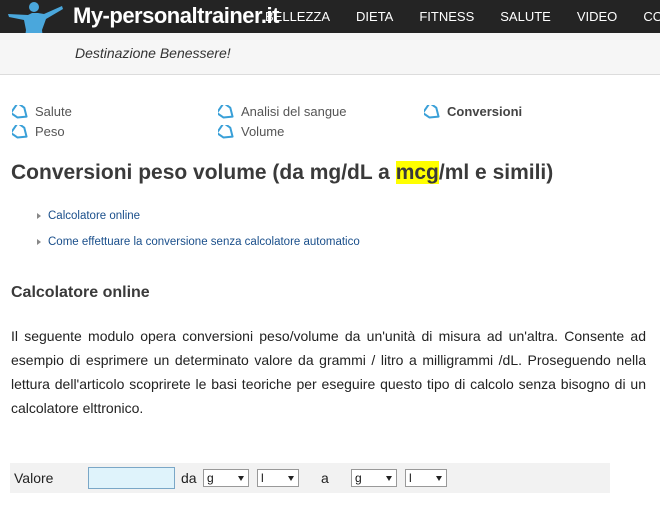 The image size is (660, 519). What do you see at coordinates (53, 111) in the screenshot?
I see `tag-label: Salute` at bounding box center [53, 111].